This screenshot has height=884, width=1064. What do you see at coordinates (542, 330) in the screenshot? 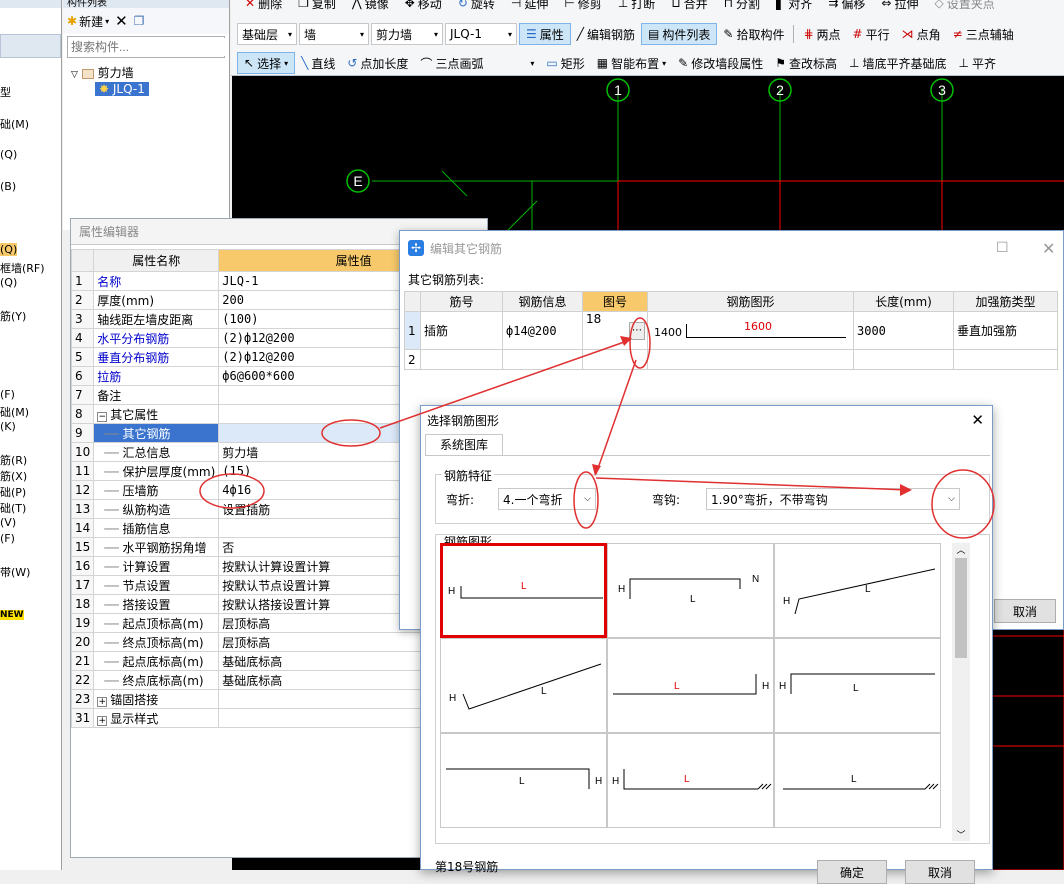
I see `bar-info-cell: ф14@200` at bounding box center [542, 330].